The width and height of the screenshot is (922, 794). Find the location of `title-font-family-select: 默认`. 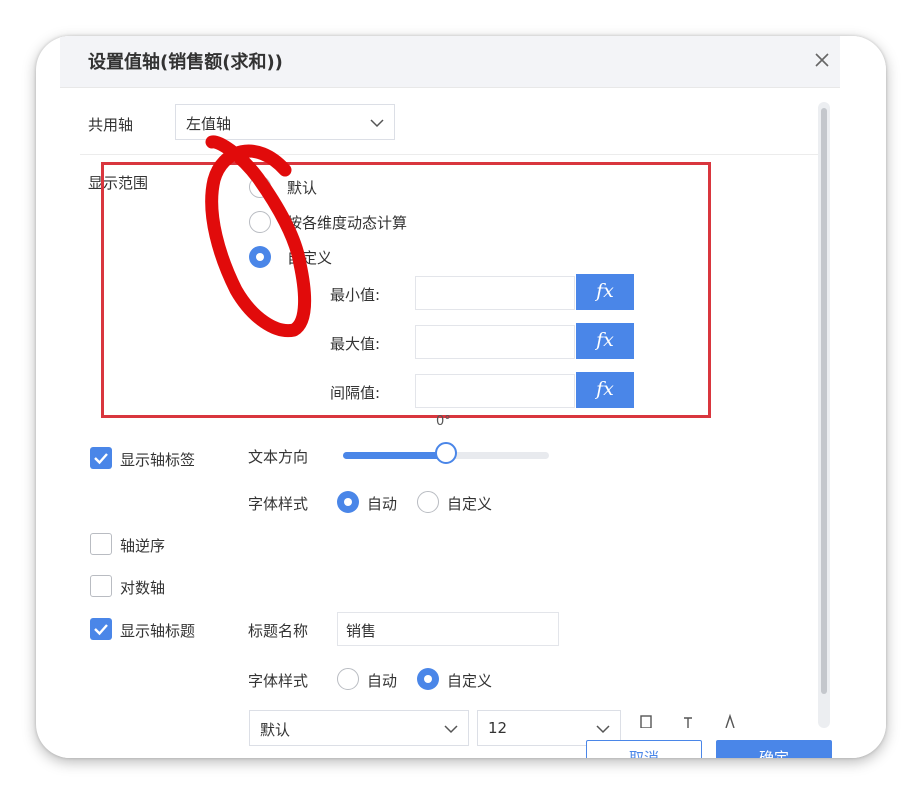

title-font-family-select: 默认 is located at coordinates (359, 728).